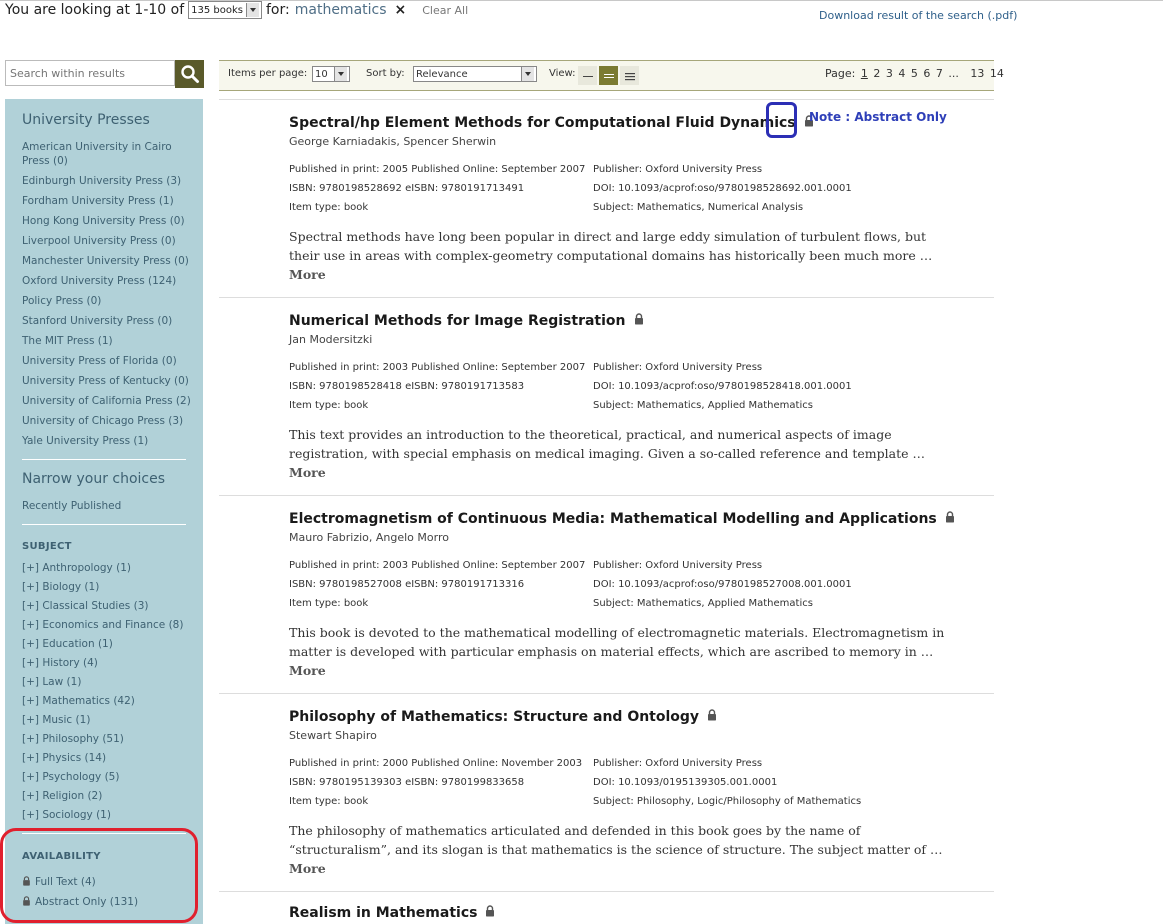 The height and width of the screenshot is (924, 1163). Describe the element at coordinates (107, 441) in the screenshot. I see `press-filter-item: Yale University Press (1)` at that location.